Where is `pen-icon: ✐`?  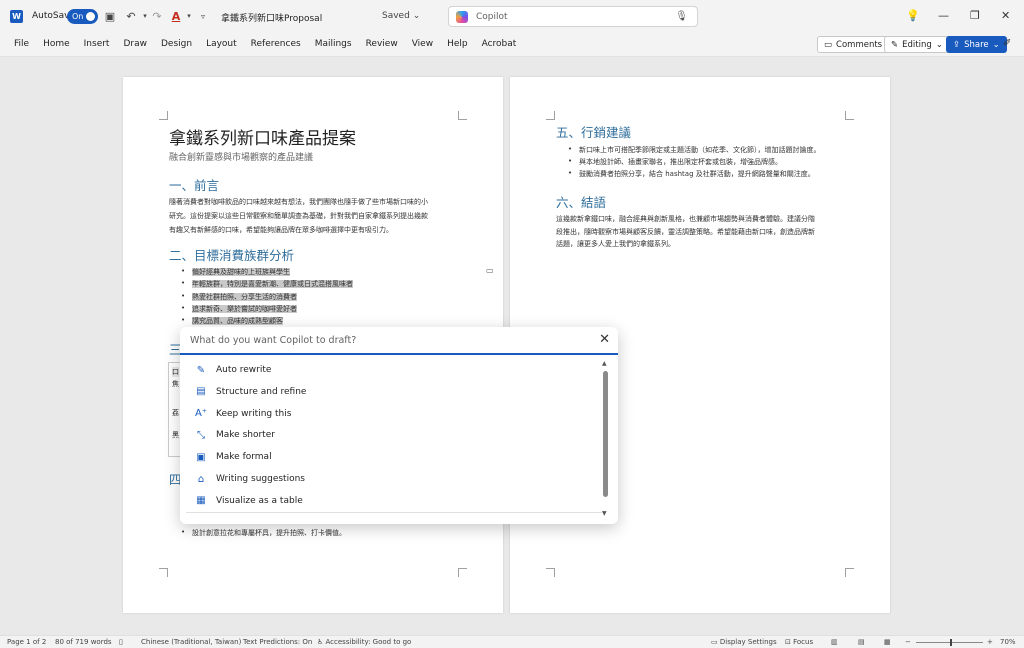
pen-icon: ✐ is located at coordinates (1007, 43).